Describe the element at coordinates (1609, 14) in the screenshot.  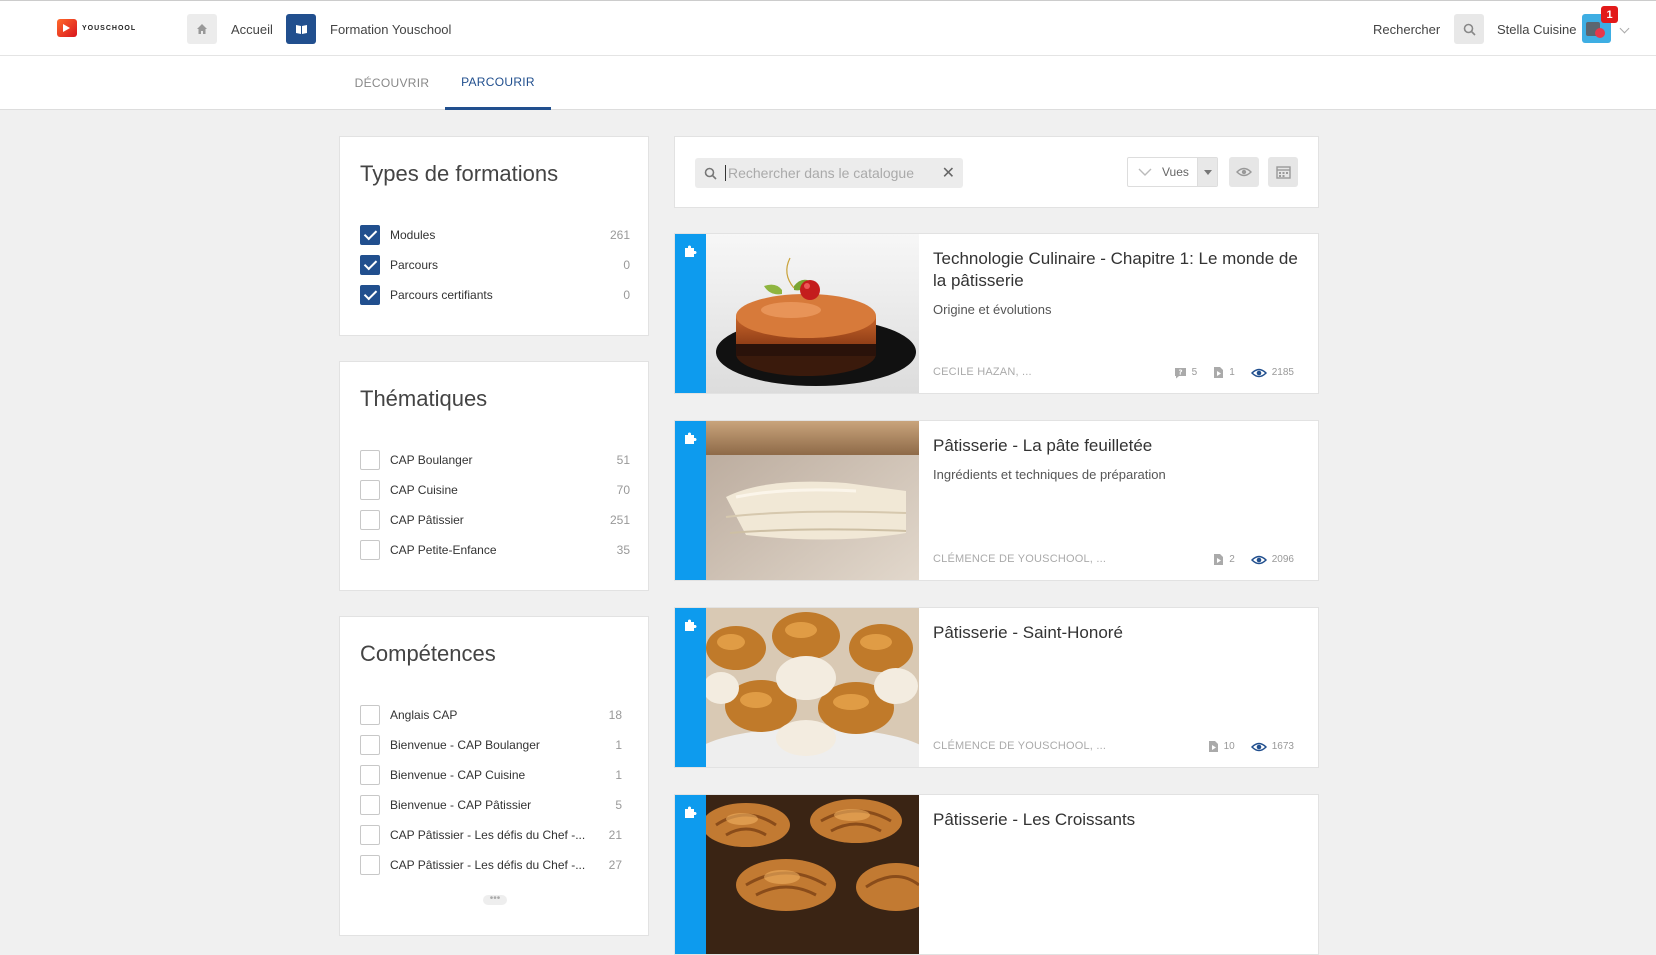
I see `notification-badge: 1` at that location.